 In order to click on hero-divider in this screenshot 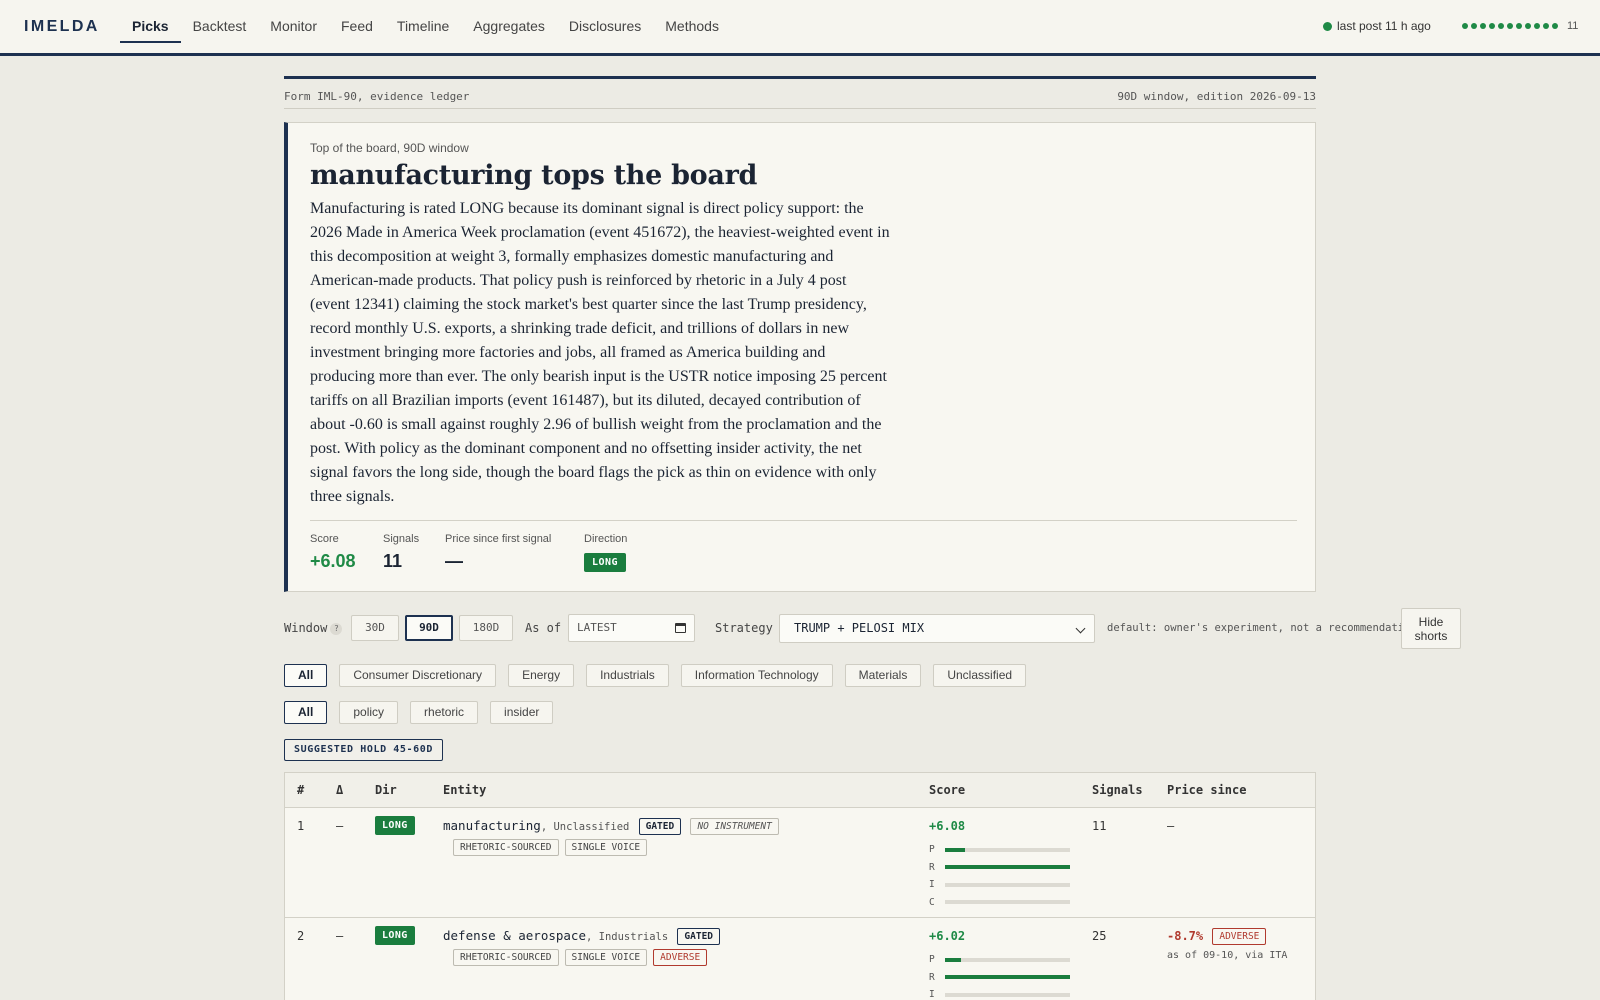, I will do `click(803, 520)`.